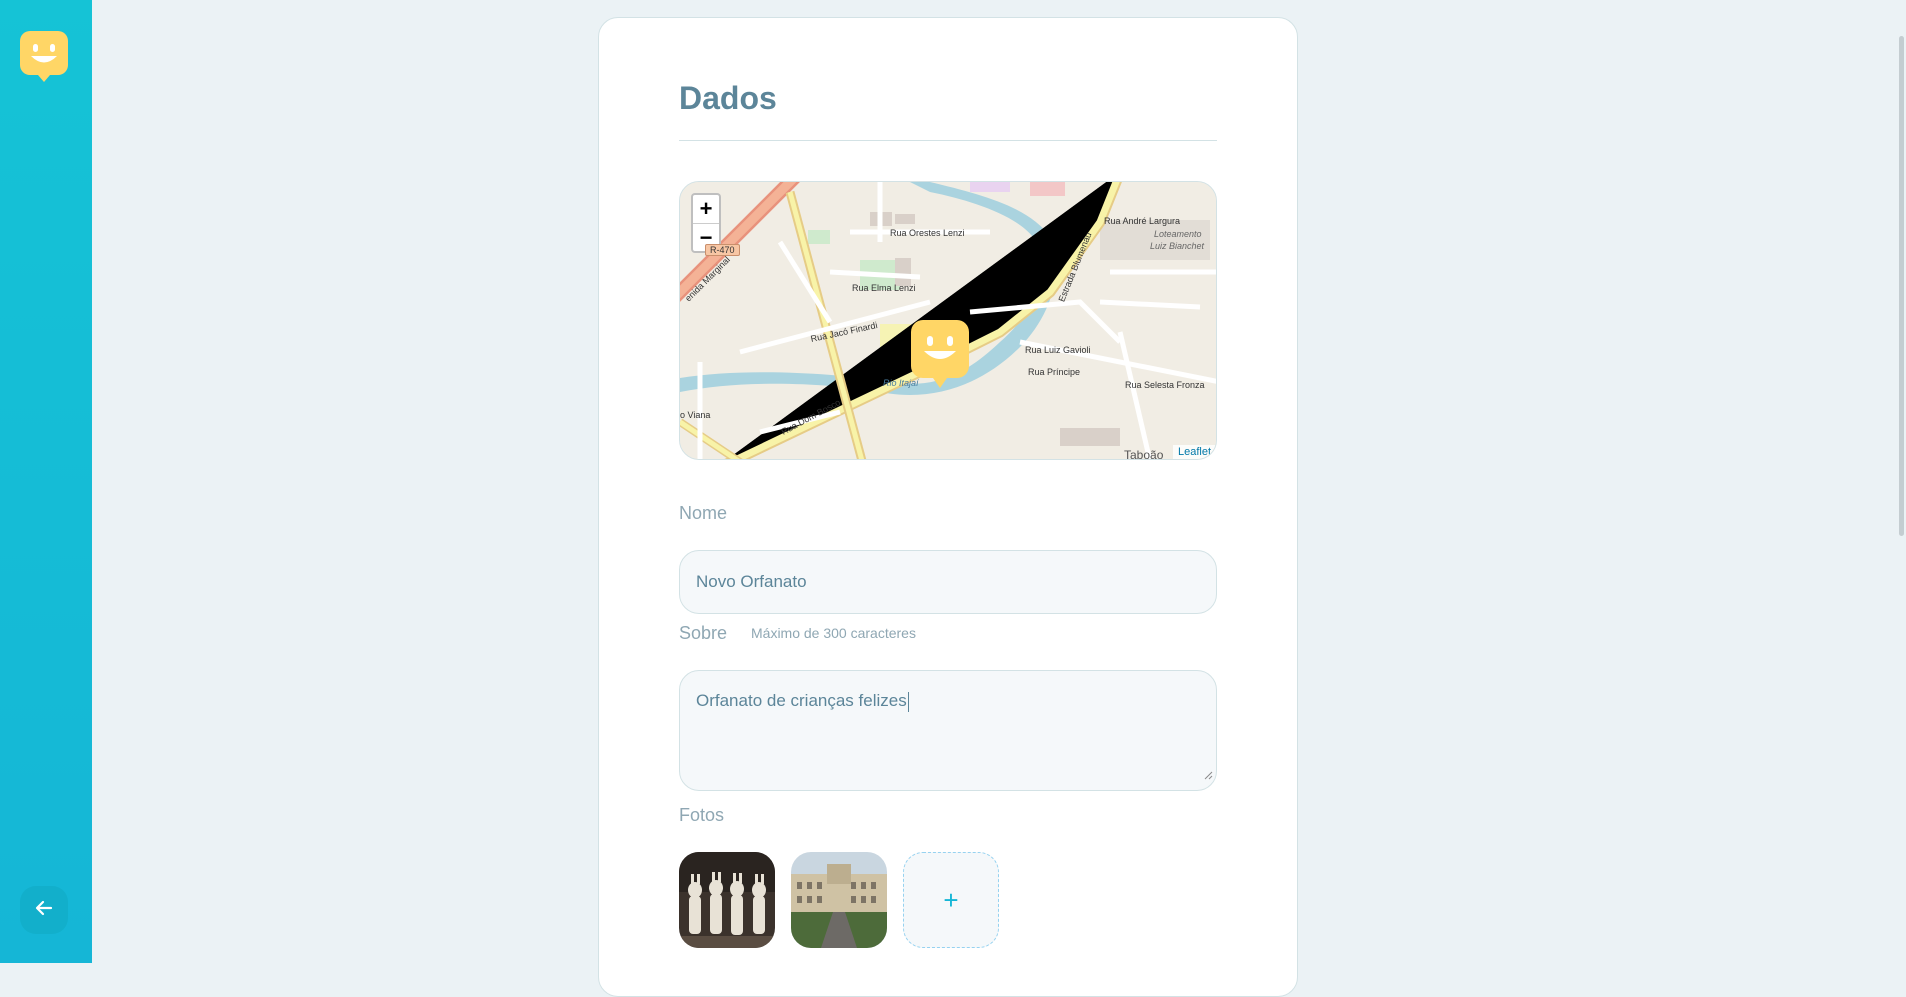  What do you see at coordinates (1901, 286) in the screenshot?
I see `scrollbar-thumb` at bounding box center [1901, 286].